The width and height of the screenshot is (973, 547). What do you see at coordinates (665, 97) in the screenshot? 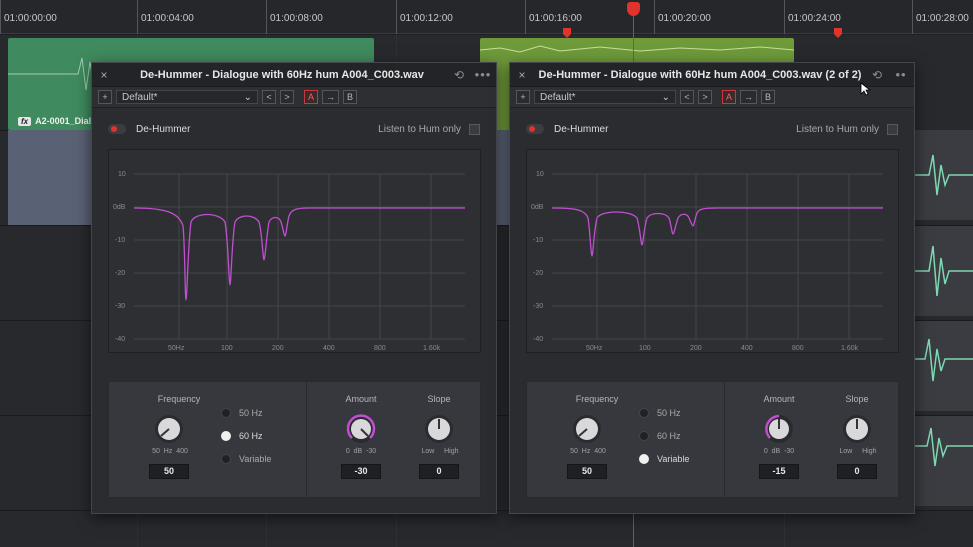
I see `chevron-down-icon: ⌄` at bounding box center [665, 97].